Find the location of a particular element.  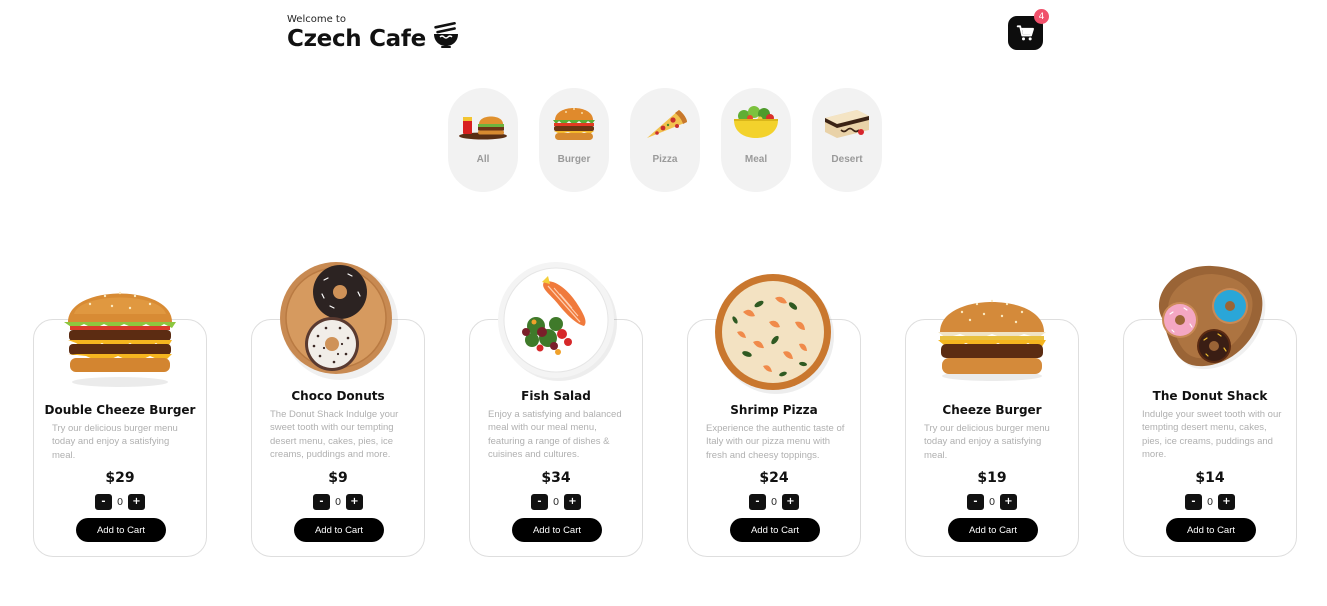

cart-icon is located at coordinates (1025, 33).